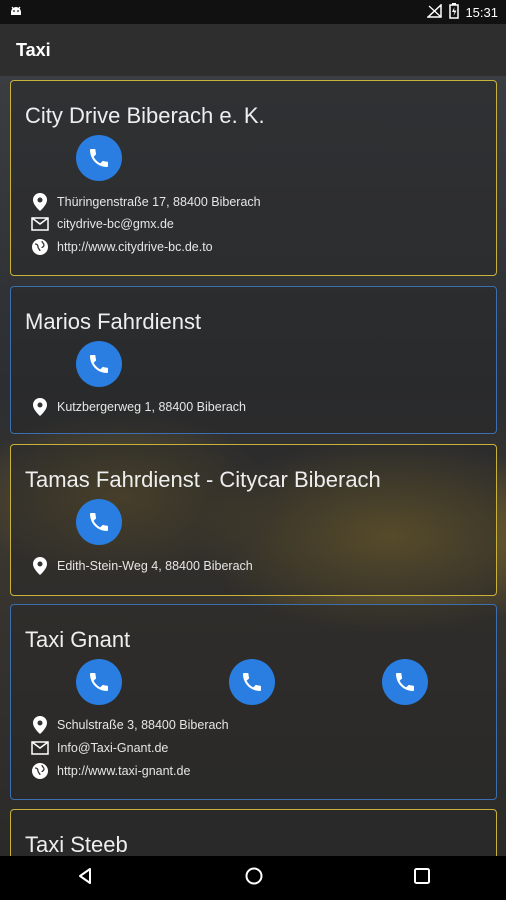 This screenshot has height=900, width=506. What do you see at coordinates (253, 50) in the screenshot?
I see `app-bar: Taxi` at bounding box center [253, 50].